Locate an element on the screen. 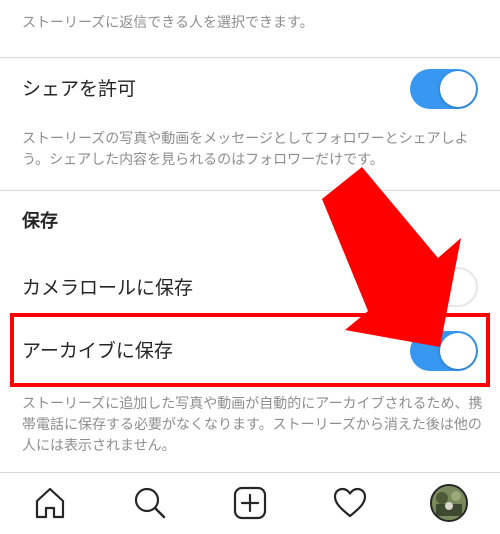 Image resolution: width=500 pixels, height=534 pixels. search-icon is located at coordinates (150, 503).